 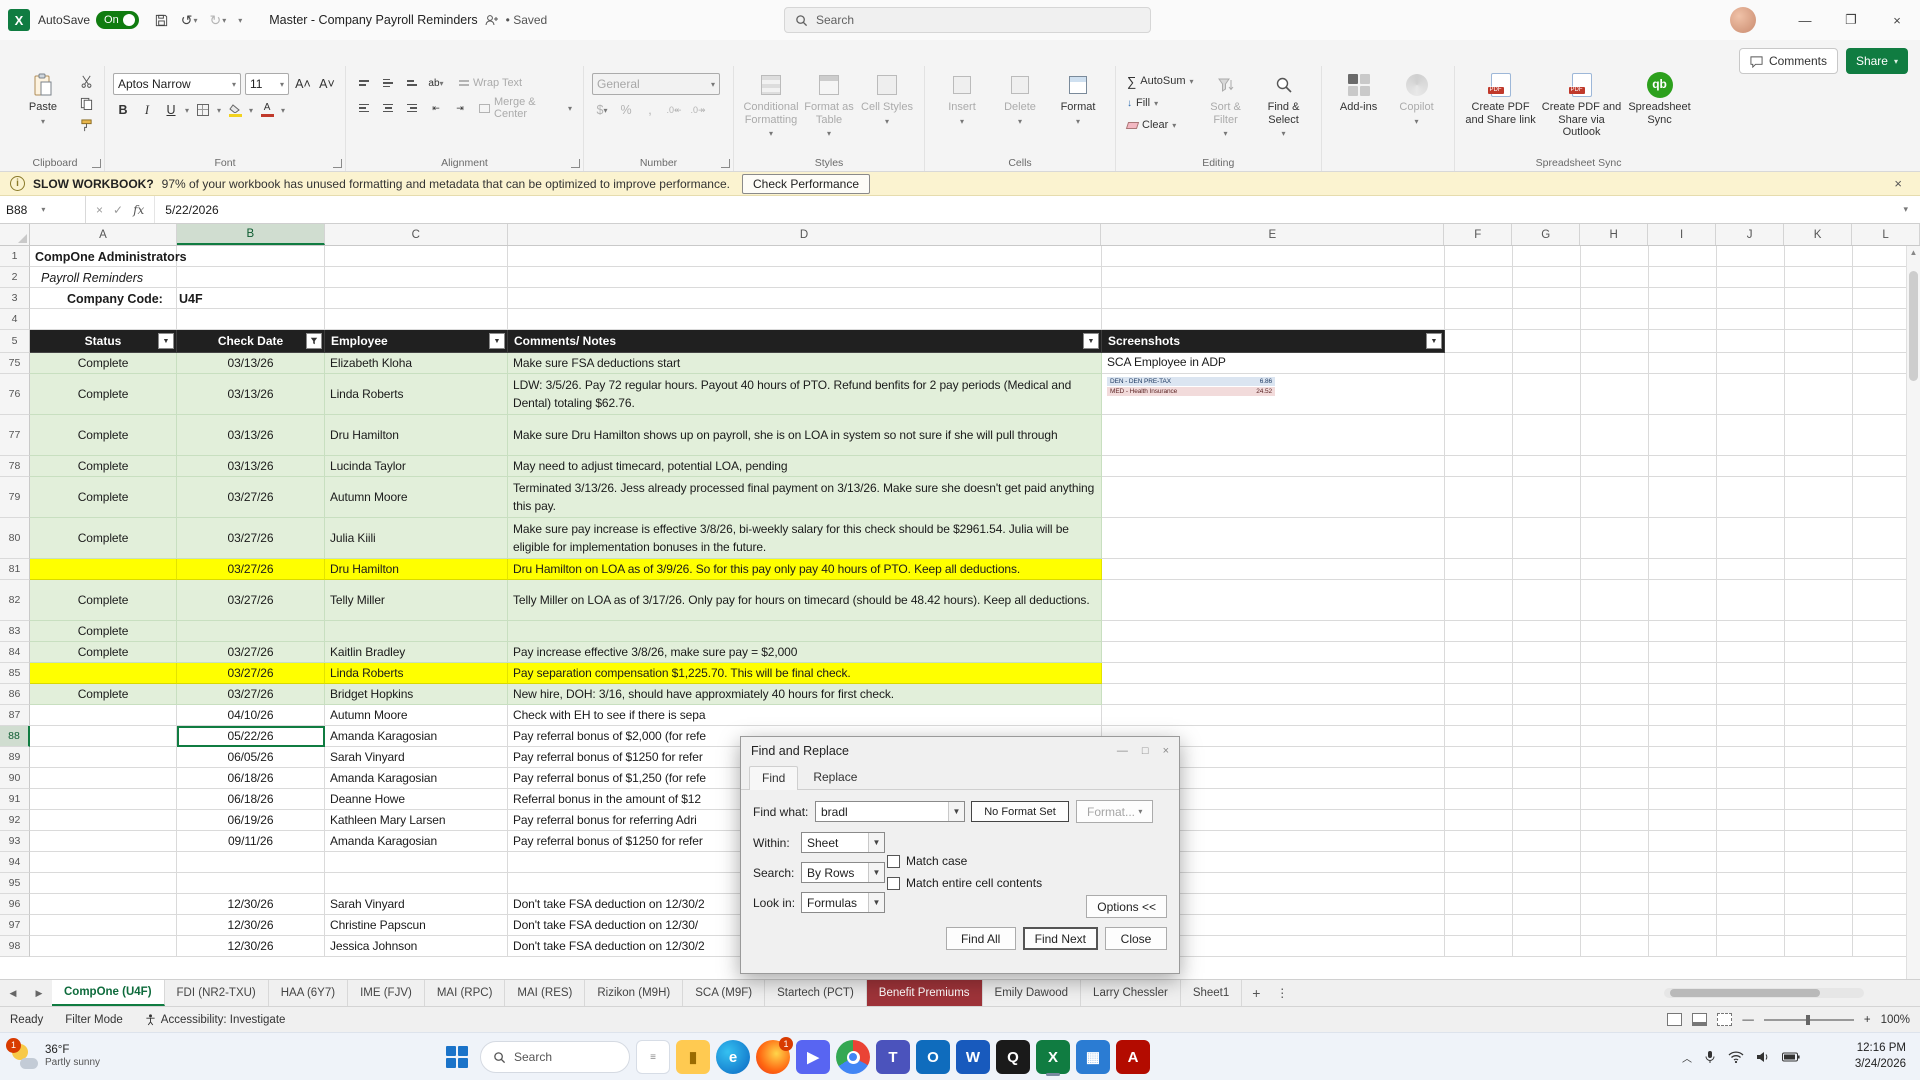 What do you see at coordinates (853, 1057) in the screenshot?
I see `chrome-icon` at bounding box center [853, 1057].